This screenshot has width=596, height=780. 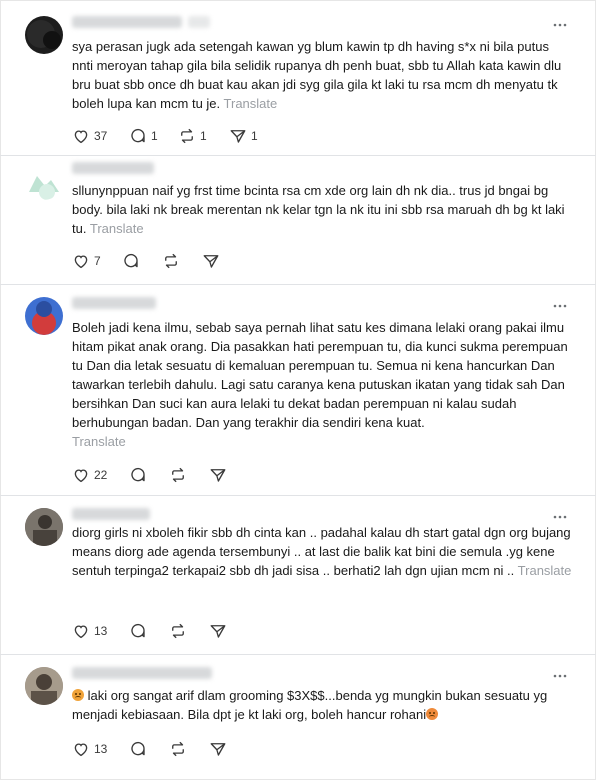 What do you see at coordinates (89, 136) in the screenshot?
I see `like-button: 37` at bounding box center [89, 136].